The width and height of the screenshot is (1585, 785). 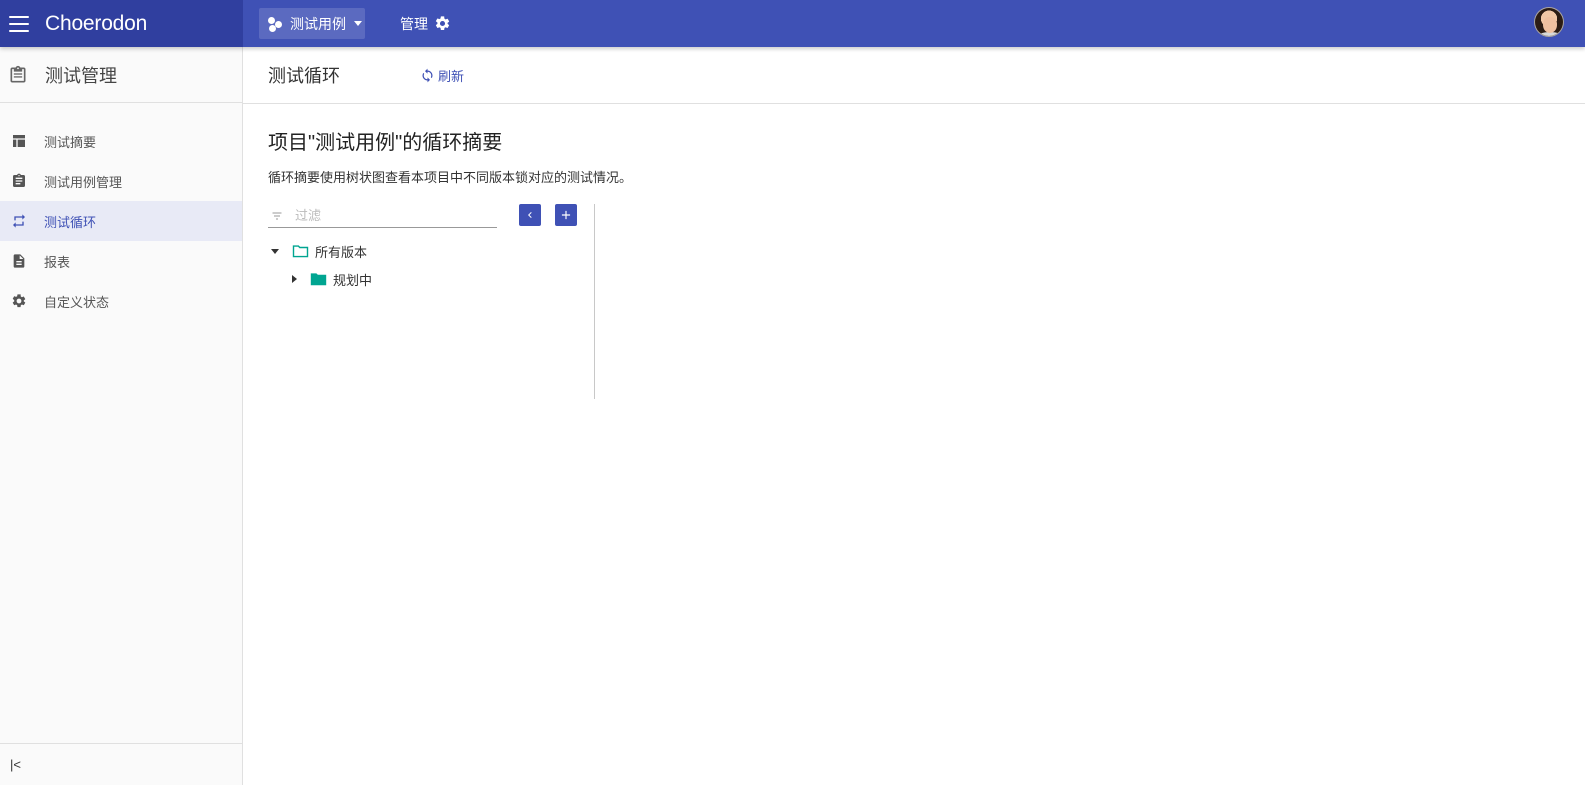 What do you see at coordinates (19, 261) in the screenshot?
I see `document-icon` at bounding box center [19, 261].